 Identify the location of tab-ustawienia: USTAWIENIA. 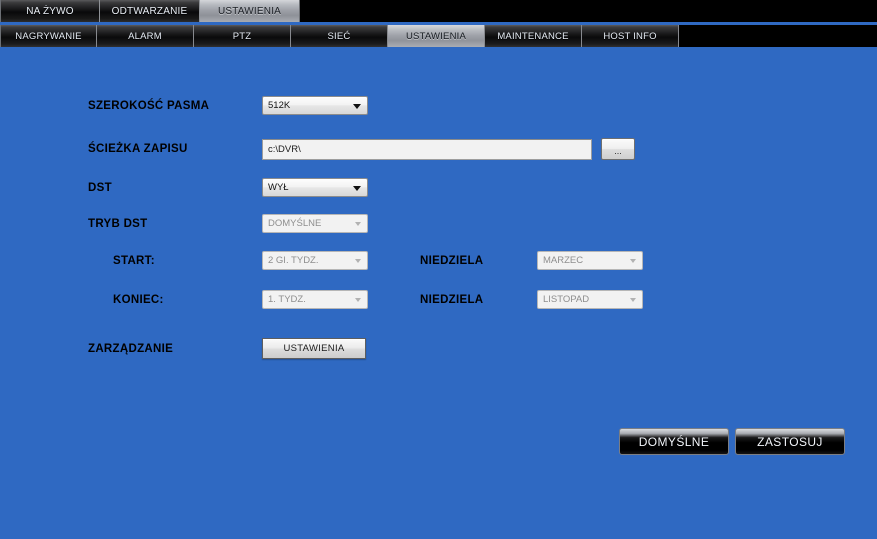
(250, 11).